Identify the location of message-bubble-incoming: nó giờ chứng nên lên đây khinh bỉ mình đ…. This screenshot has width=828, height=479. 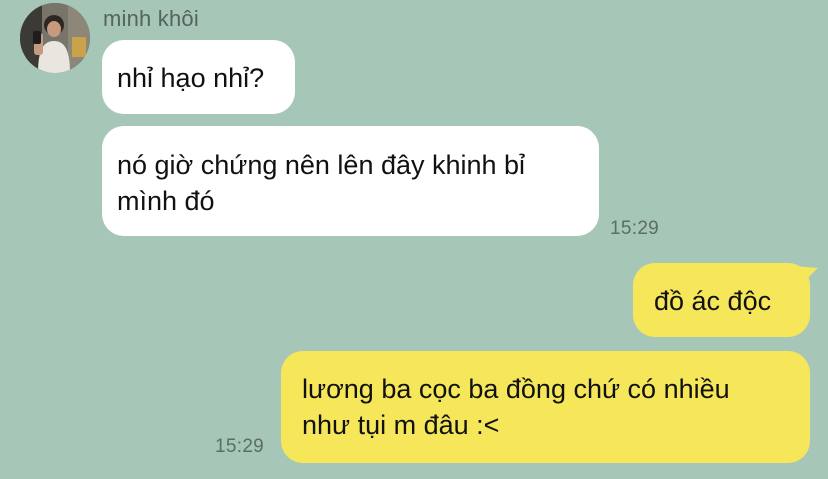
(350, 181).